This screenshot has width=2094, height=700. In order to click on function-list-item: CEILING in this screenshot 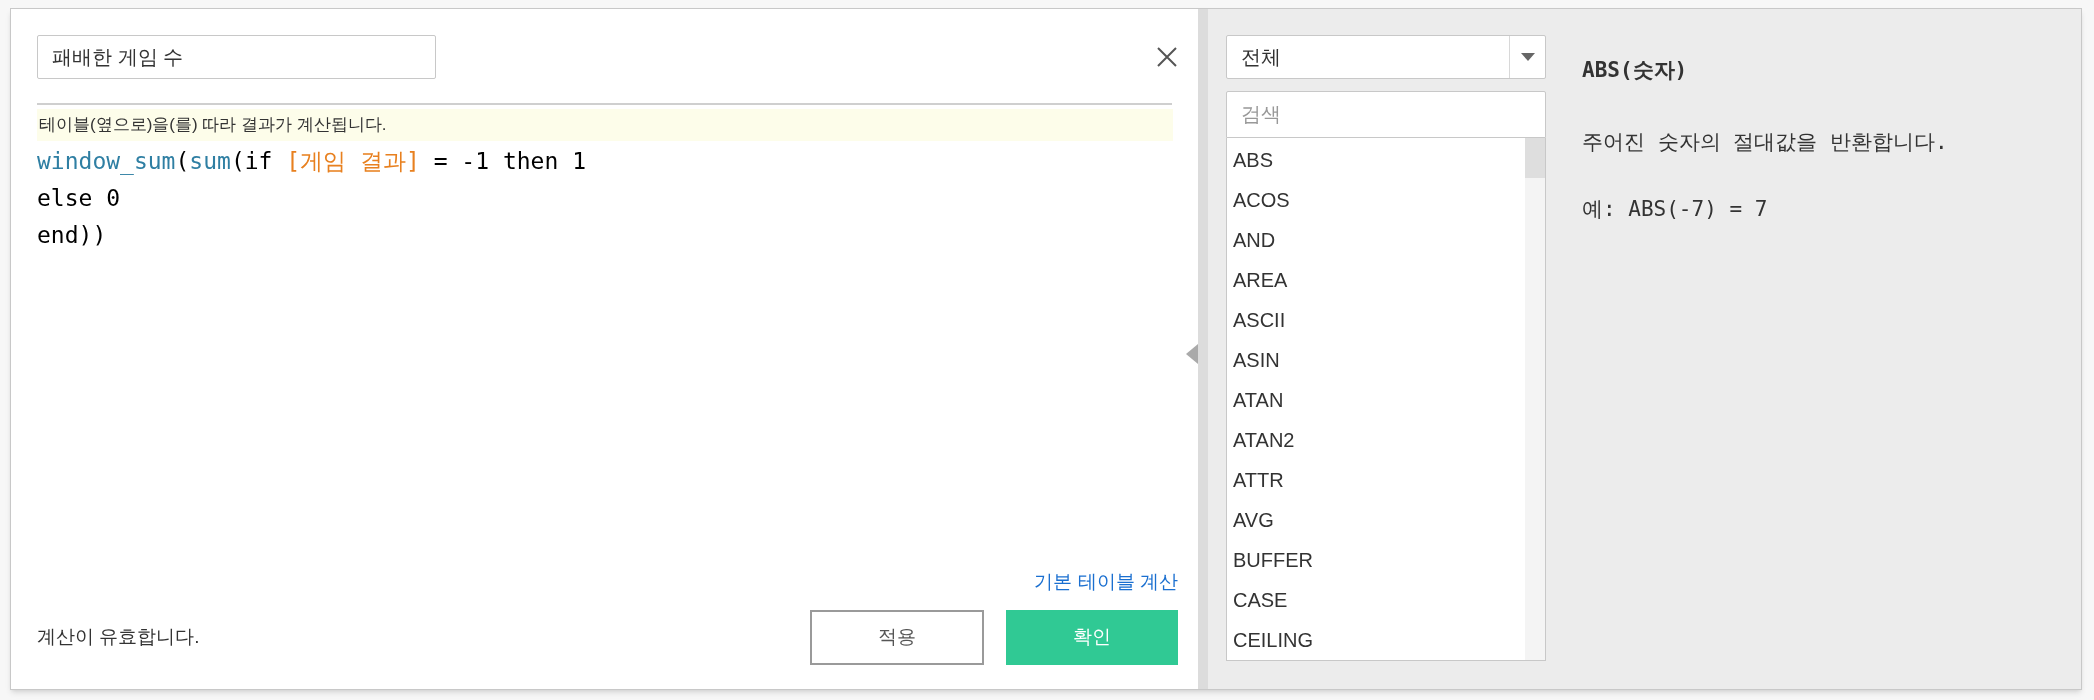, I will do `click(1376, 640)`.